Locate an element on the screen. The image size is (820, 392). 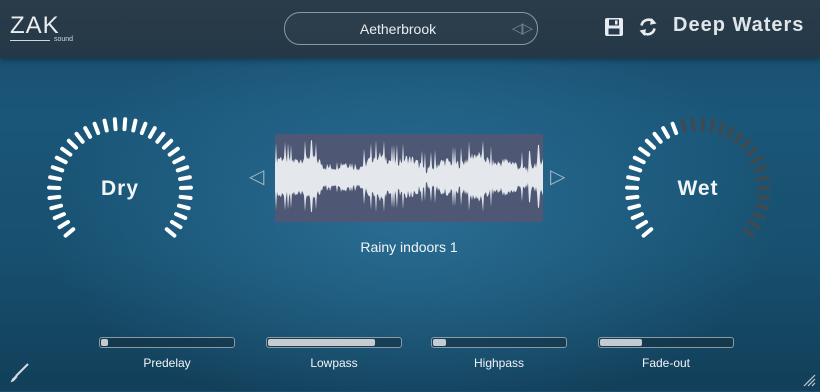
highpass-slider is located at coordinates (499, 342).